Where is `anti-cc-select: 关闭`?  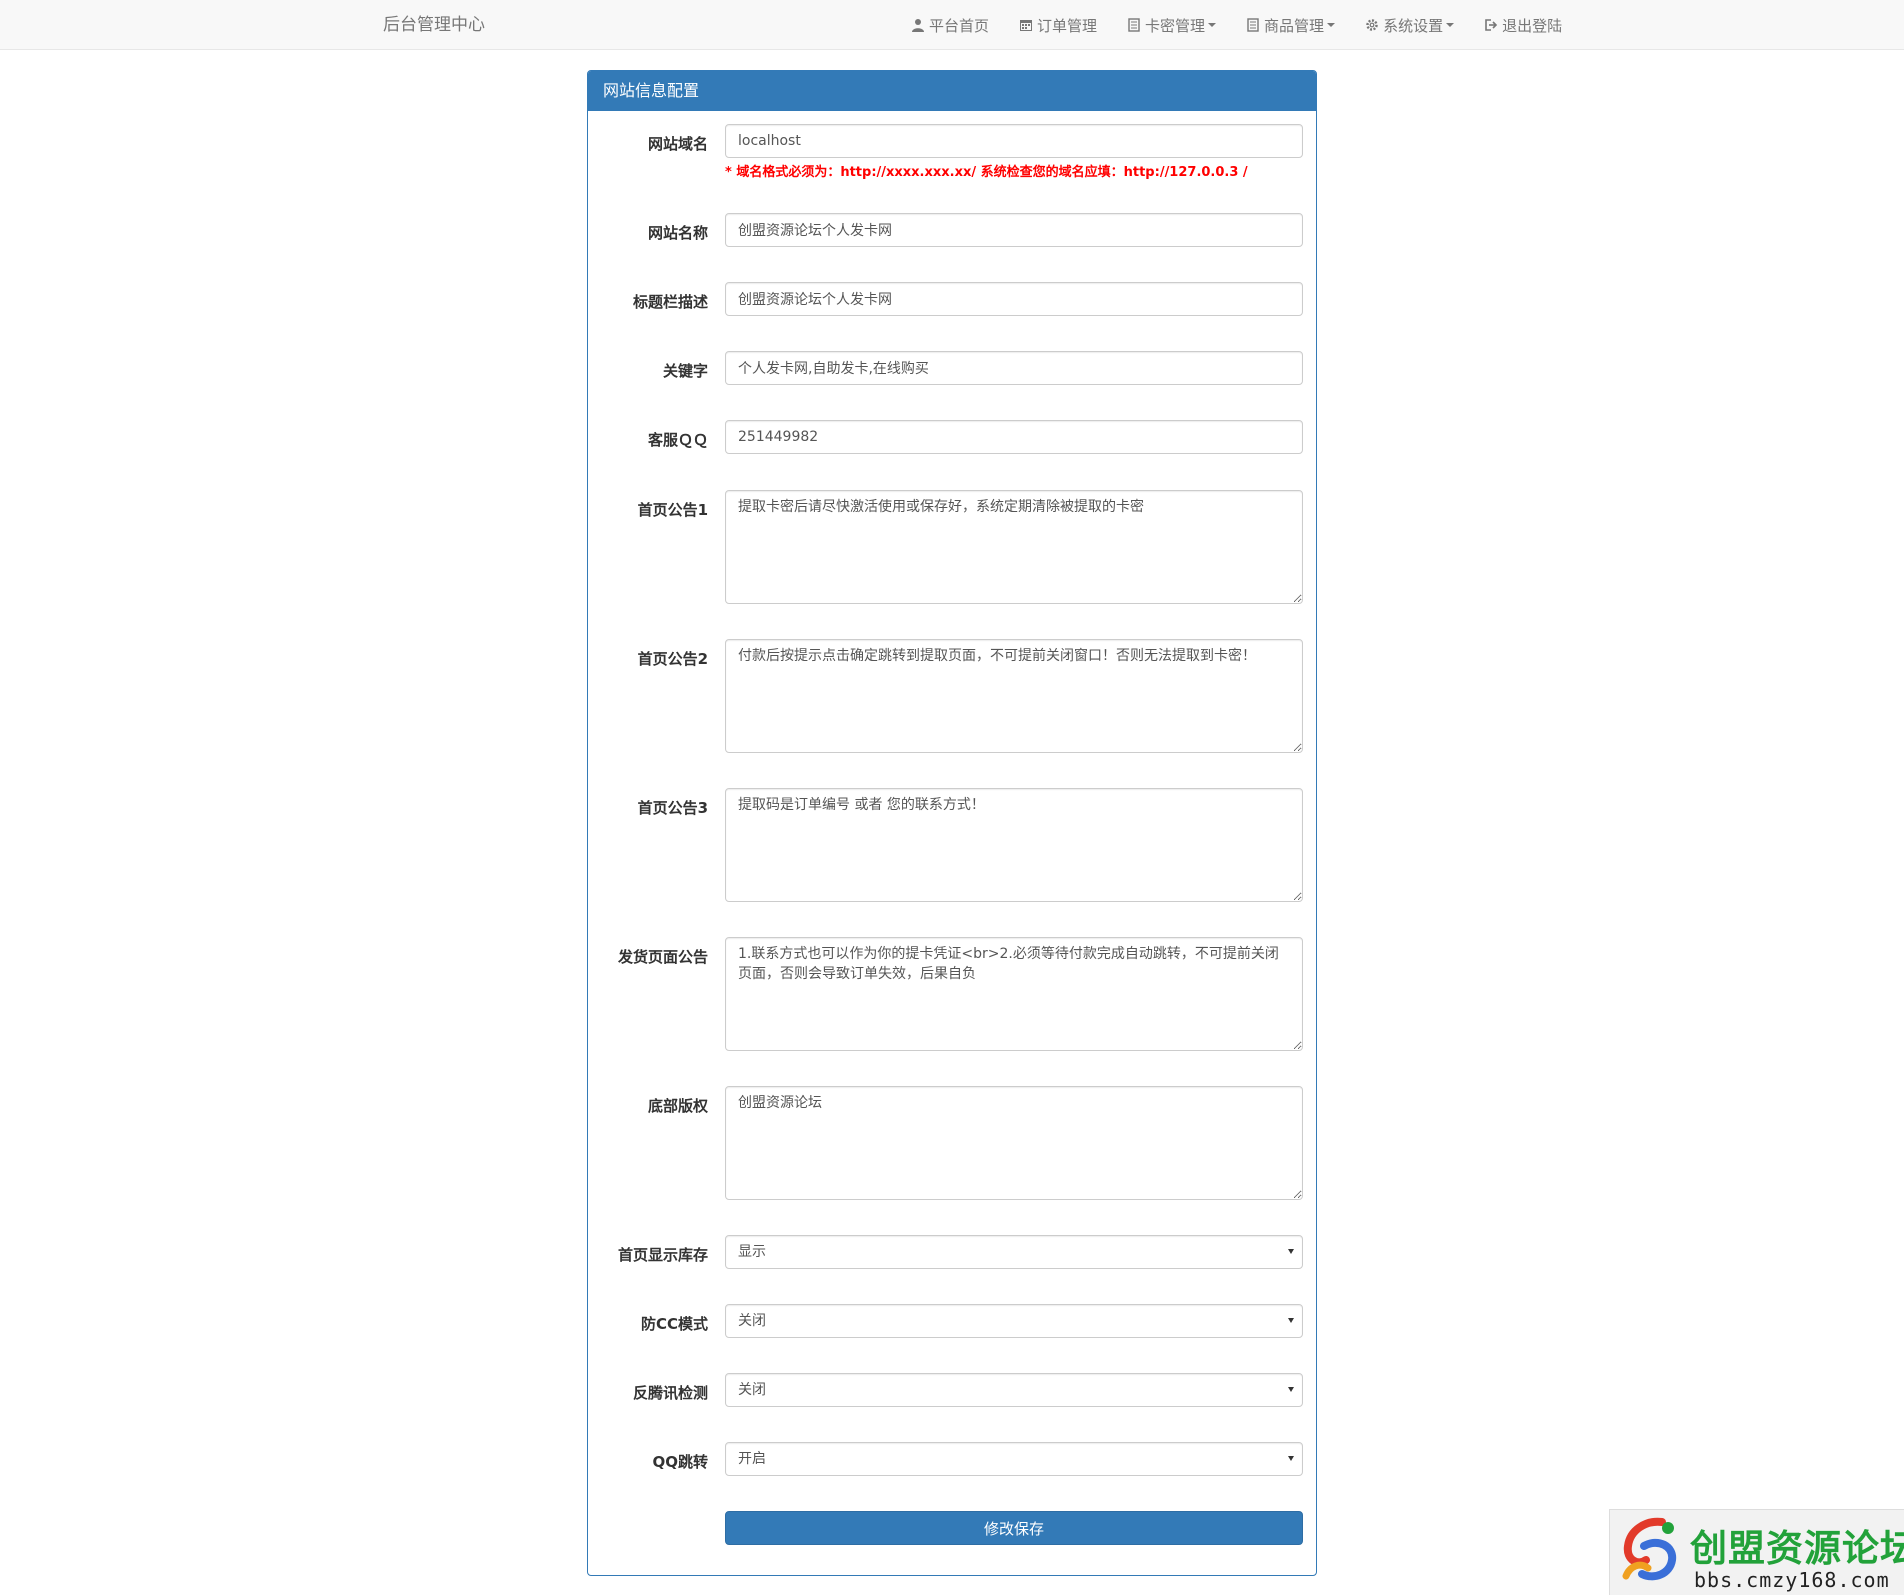
anti-cc-select: 关闭 is located at coordinates (1014, 1321).